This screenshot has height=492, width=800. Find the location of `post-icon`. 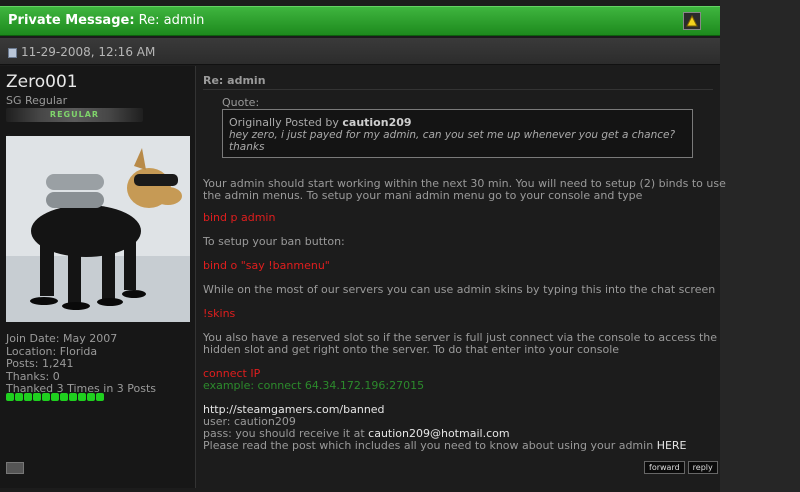

post-icon is located at coordinates (12, 53).